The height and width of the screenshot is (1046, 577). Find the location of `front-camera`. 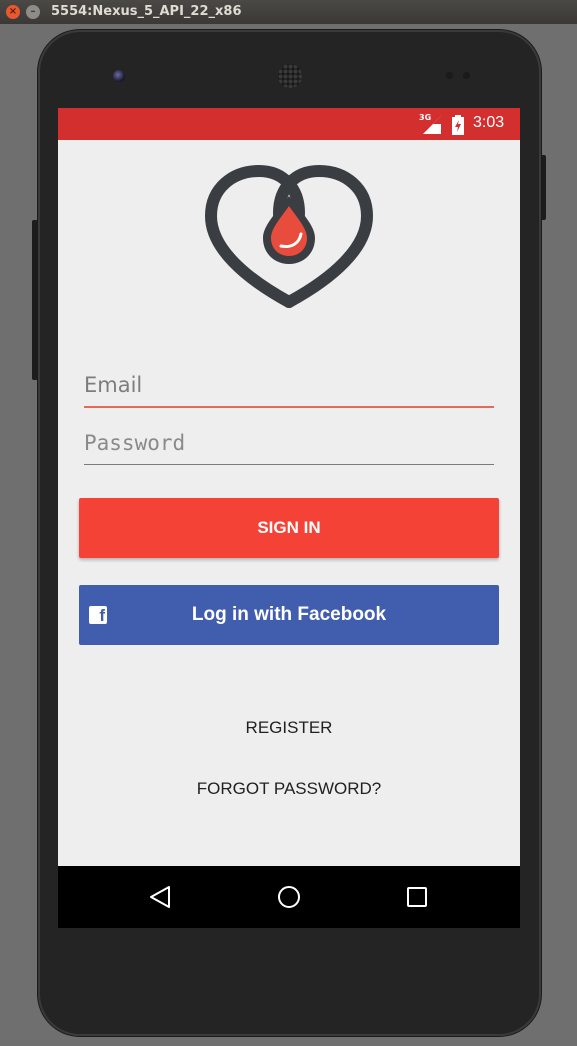

front-camera is located at coordinates (119, 76).